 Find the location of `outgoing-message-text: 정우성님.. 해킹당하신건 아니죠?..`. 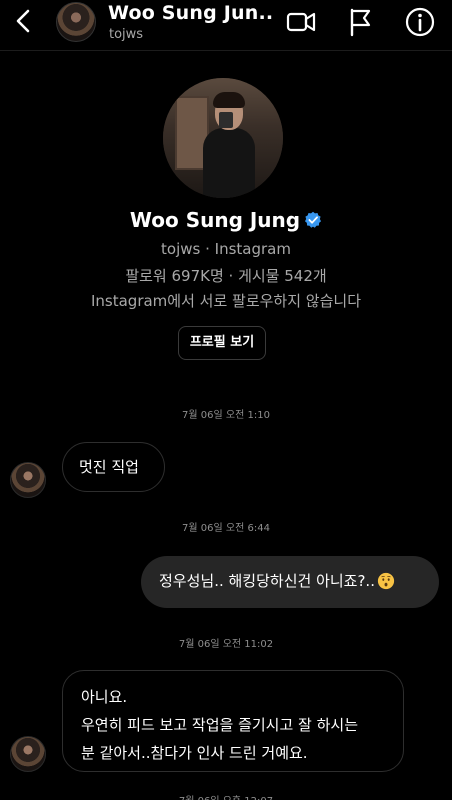

outgoing-message-text: 정우성님.. 해킹당하신건 아니죠?.. is located at coordinates (267, 581).